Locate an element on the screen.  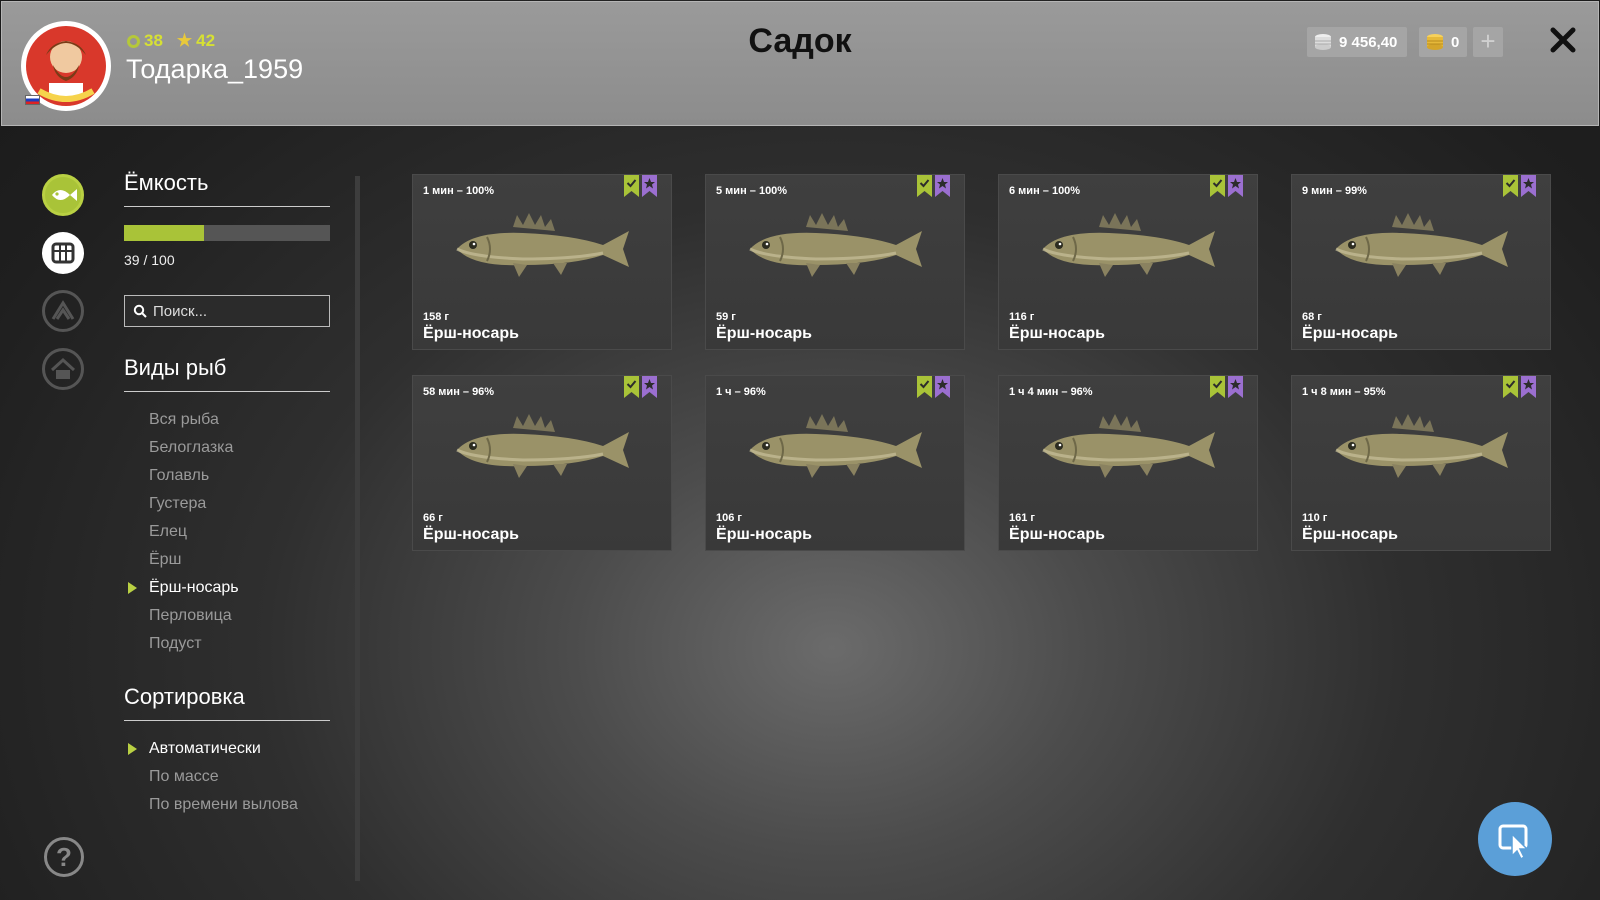
species-item: Вся рыба is located at coordinates (227, 420).